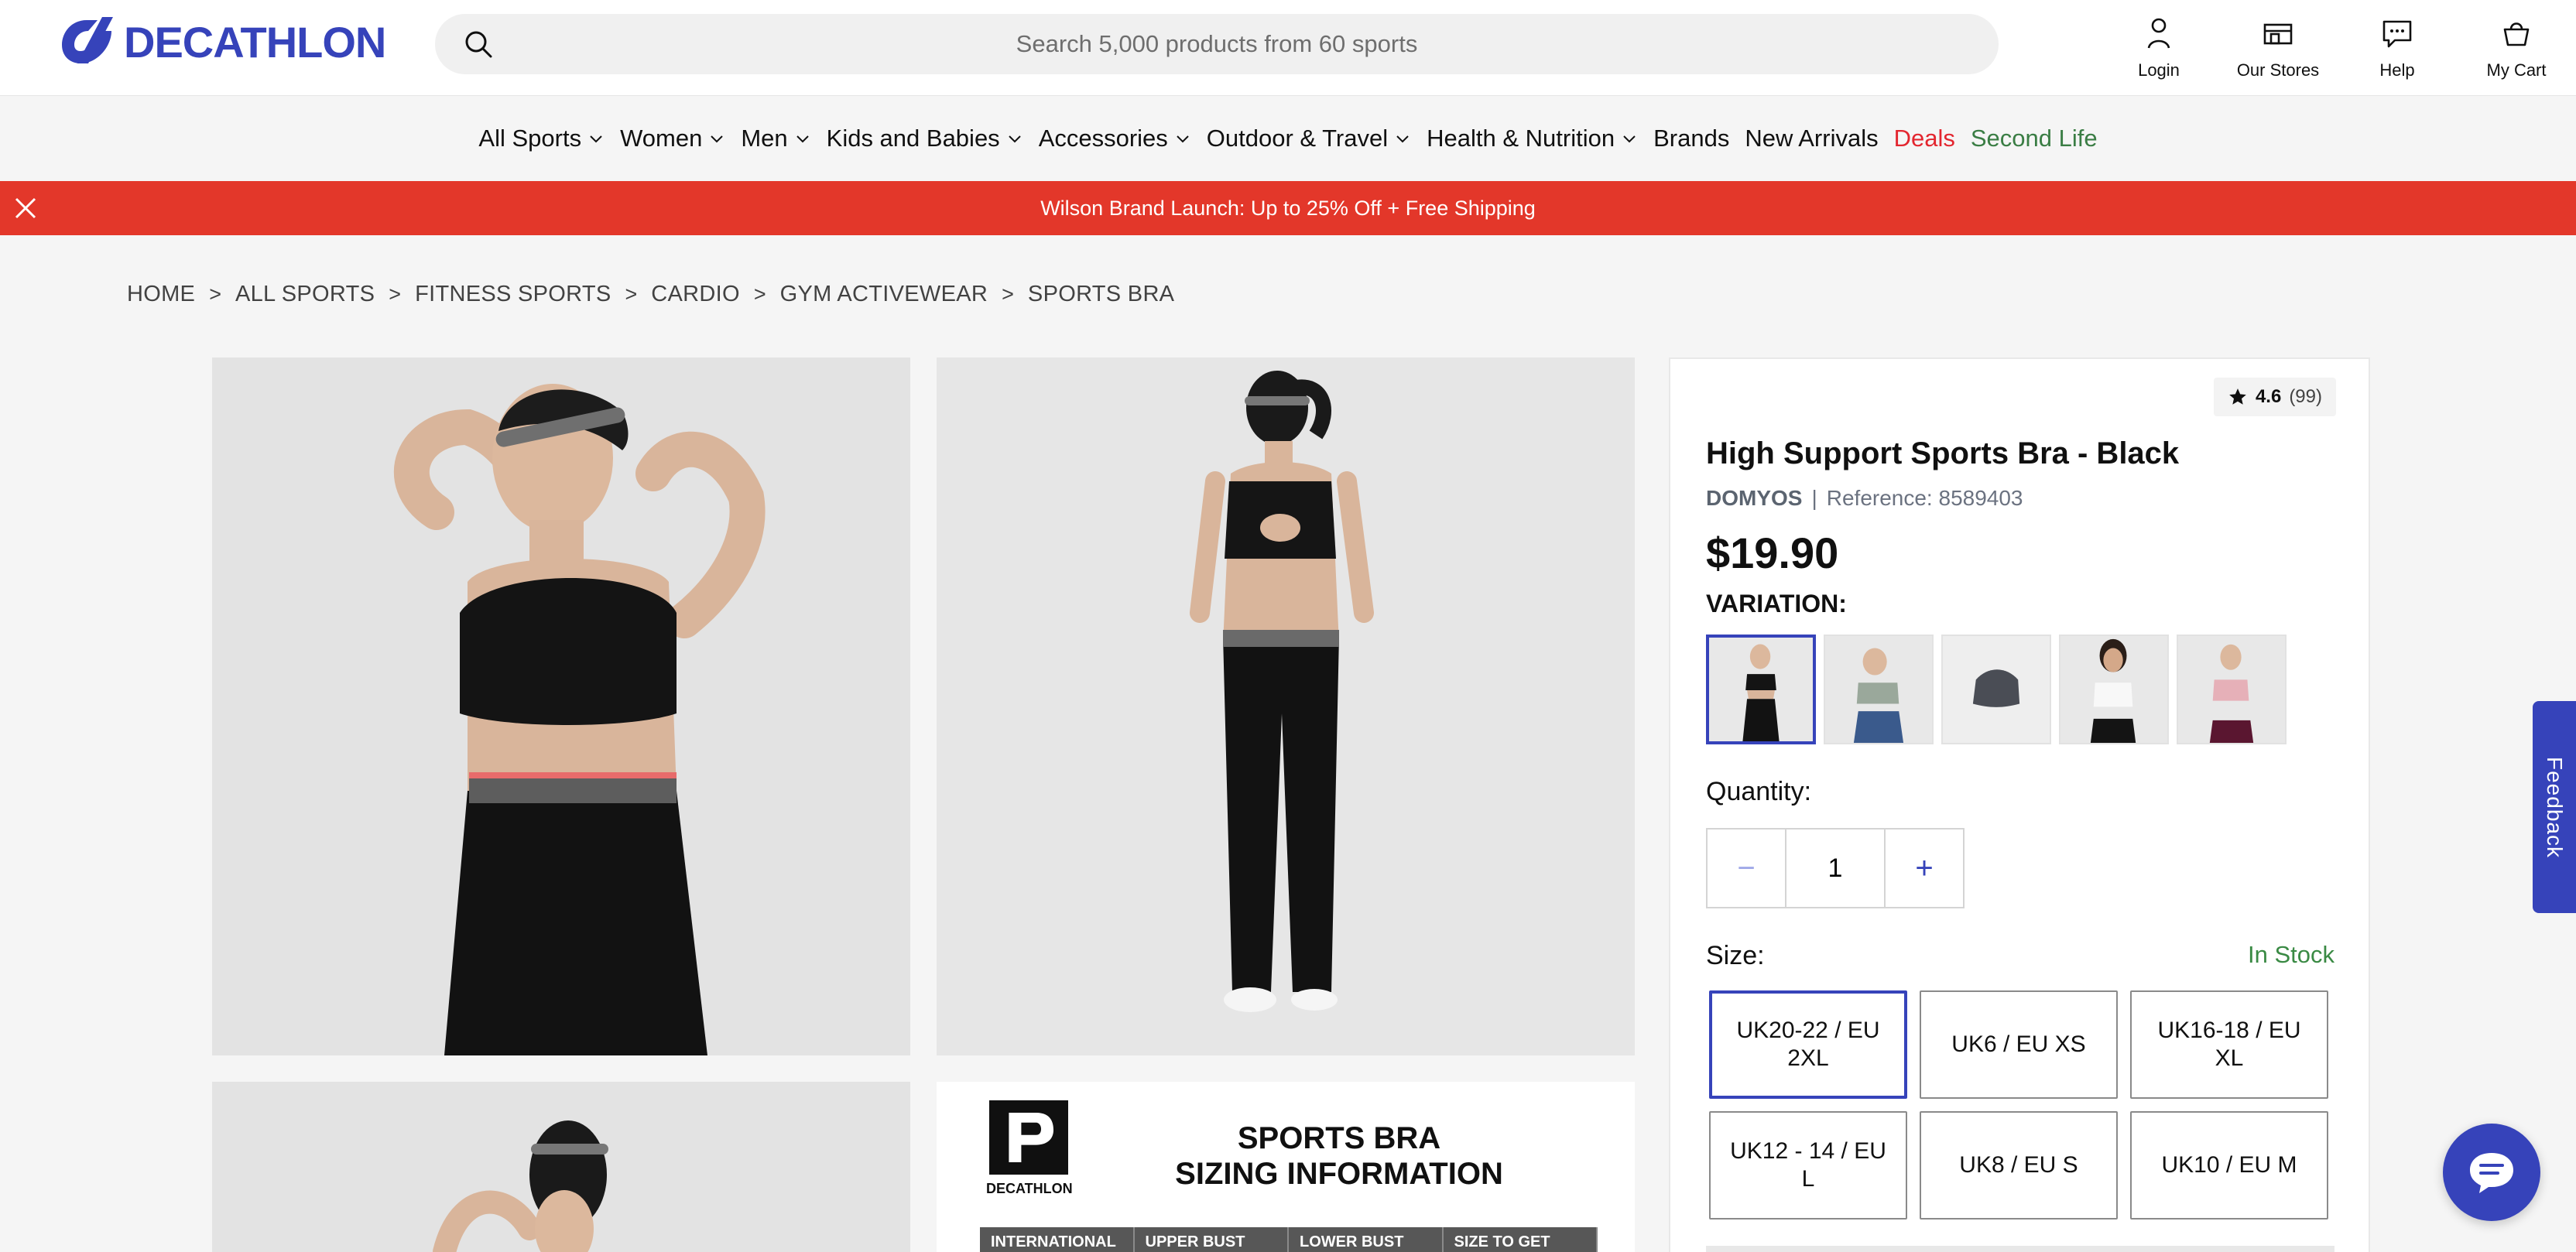  Describe the element at coordinates (2516, 49) in the screenshot. I see `my-cart-button: My Cart` at that location.